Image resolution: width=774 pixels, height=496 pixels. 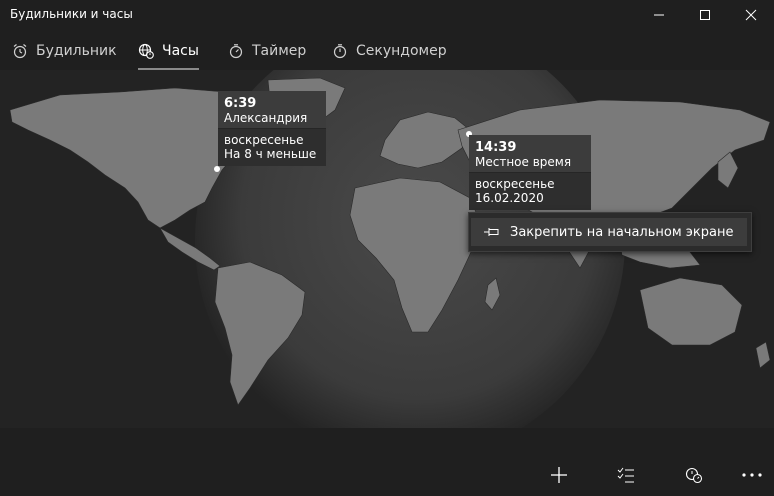 What do you see at coordinates (146, 51) in the screenshot?
I see `globe-clock-icon` at bounding box center [146, 51].